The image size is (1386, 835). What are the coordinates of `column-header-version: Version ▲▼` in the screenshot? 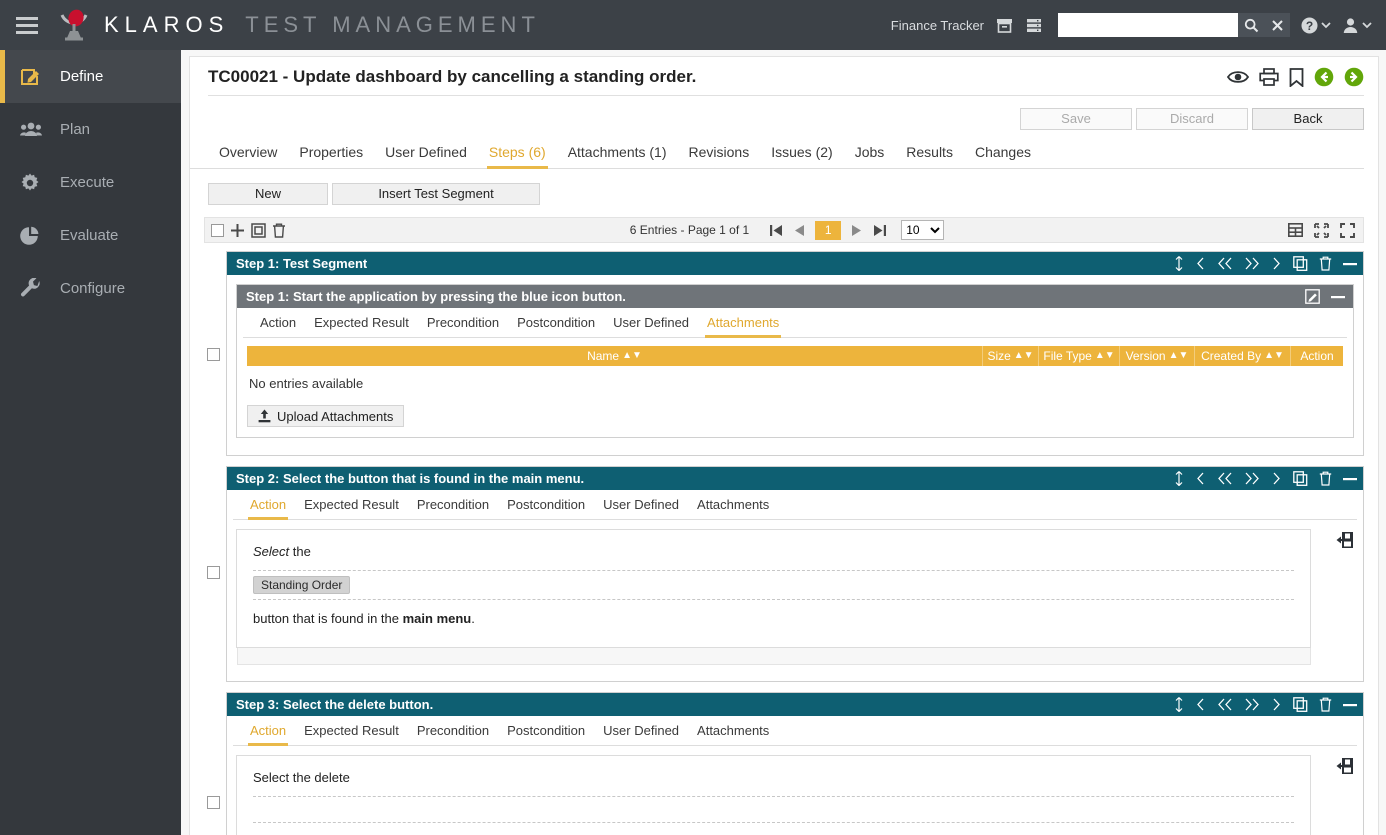 It's located at (1157, 356).